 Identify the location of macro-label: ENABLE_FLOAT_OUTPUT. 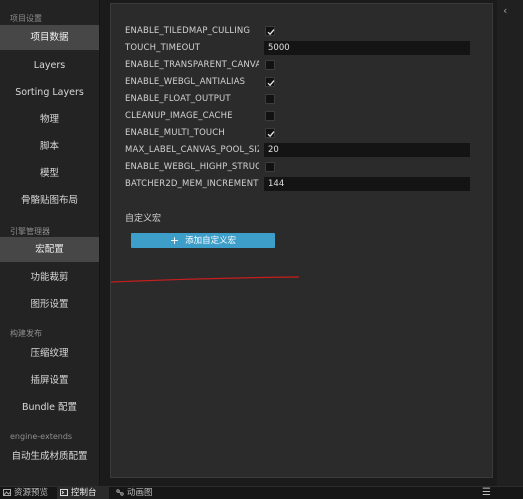
(178, 99).